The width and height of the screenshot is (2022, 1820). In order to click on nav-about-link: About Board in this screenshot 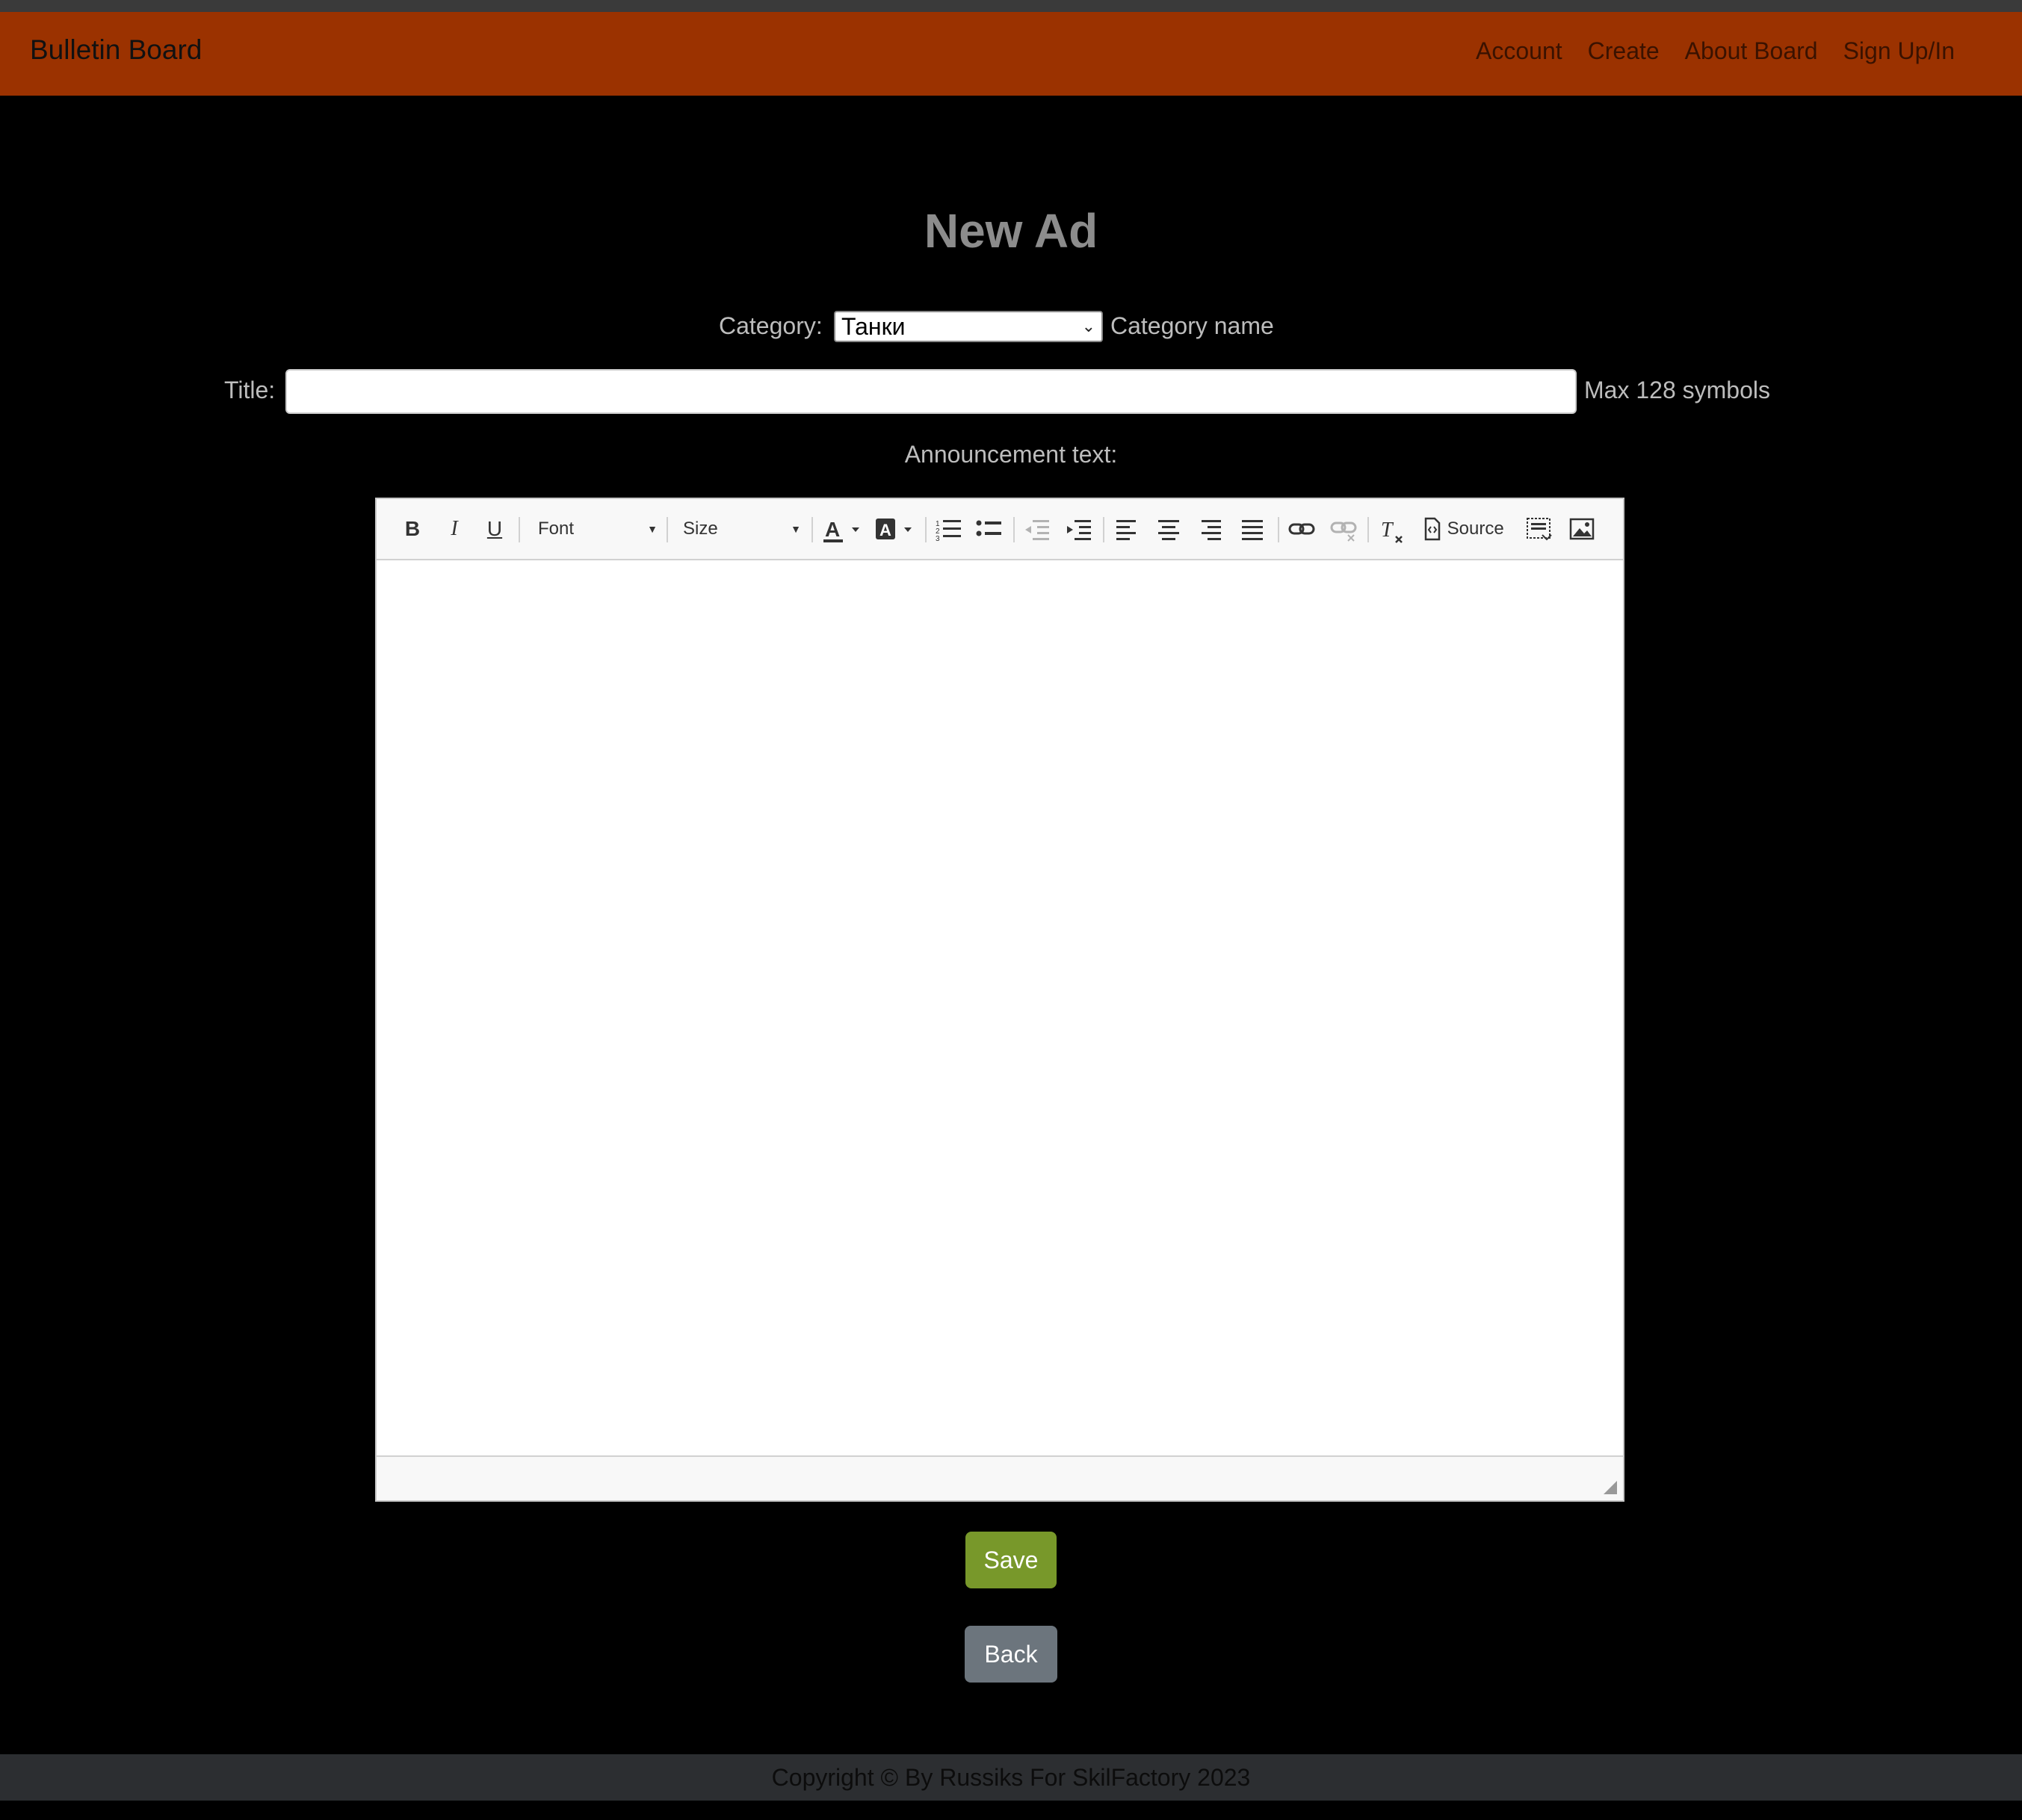, I will do `click(1751, 51)`.